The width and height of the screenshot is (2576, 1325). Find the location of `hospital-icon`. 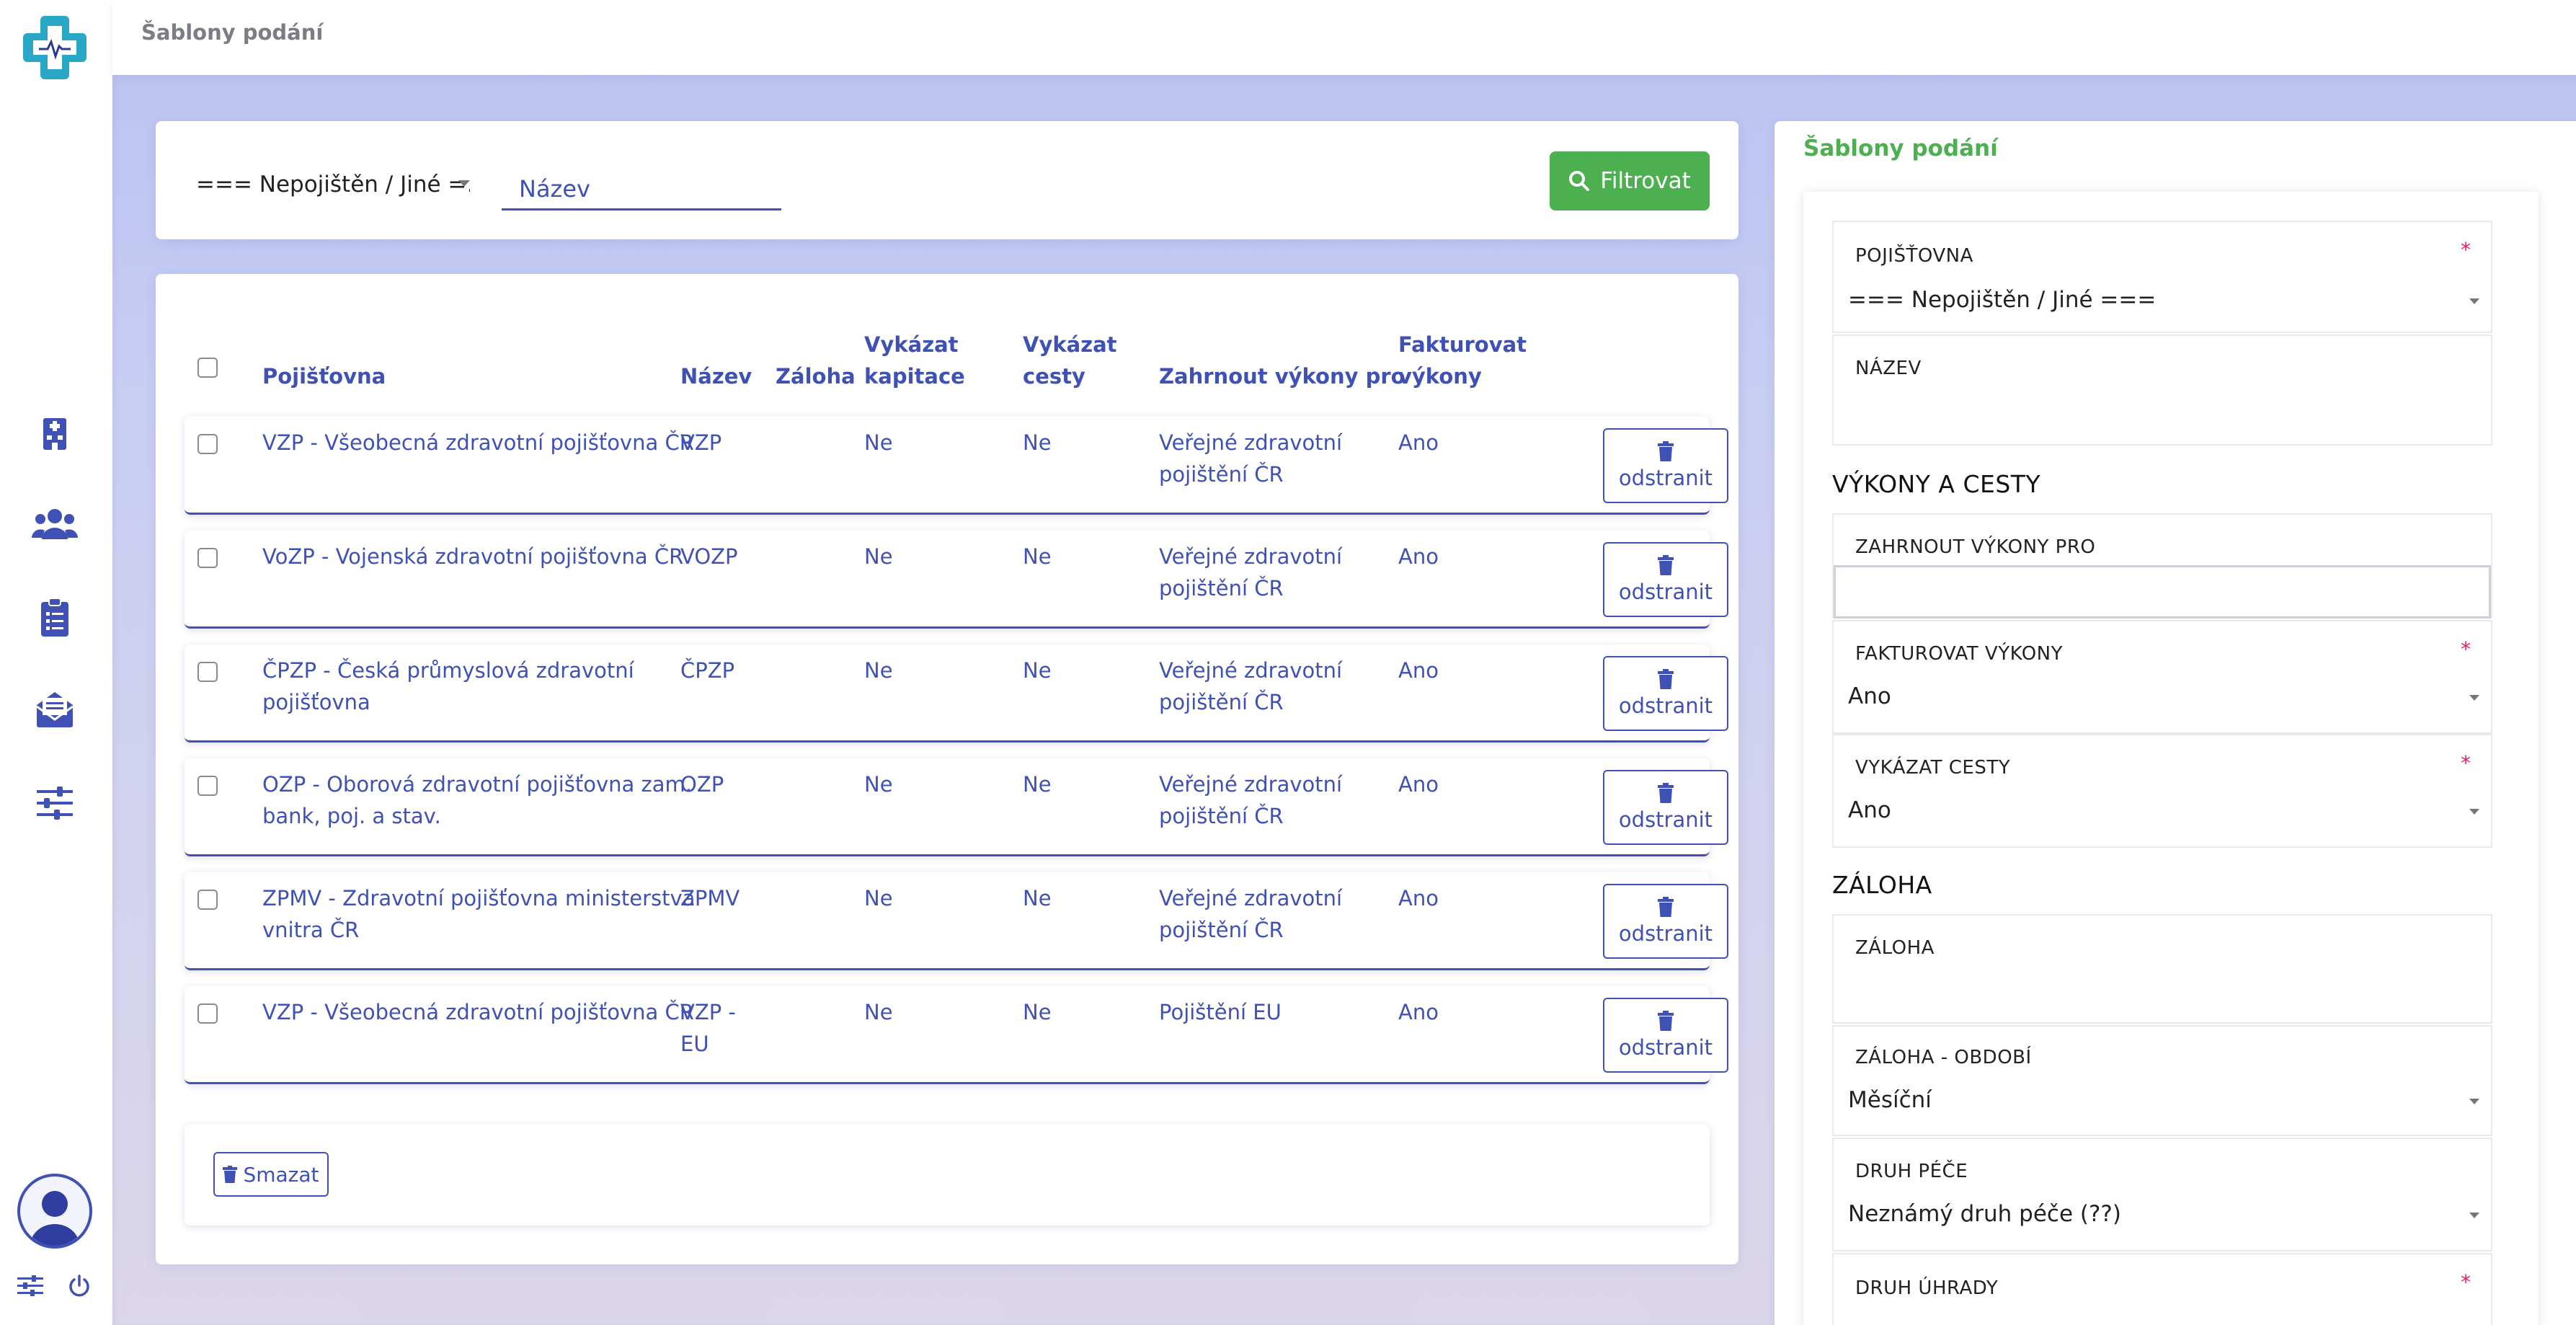

hospital-icon is located at coordinates (54, 431).